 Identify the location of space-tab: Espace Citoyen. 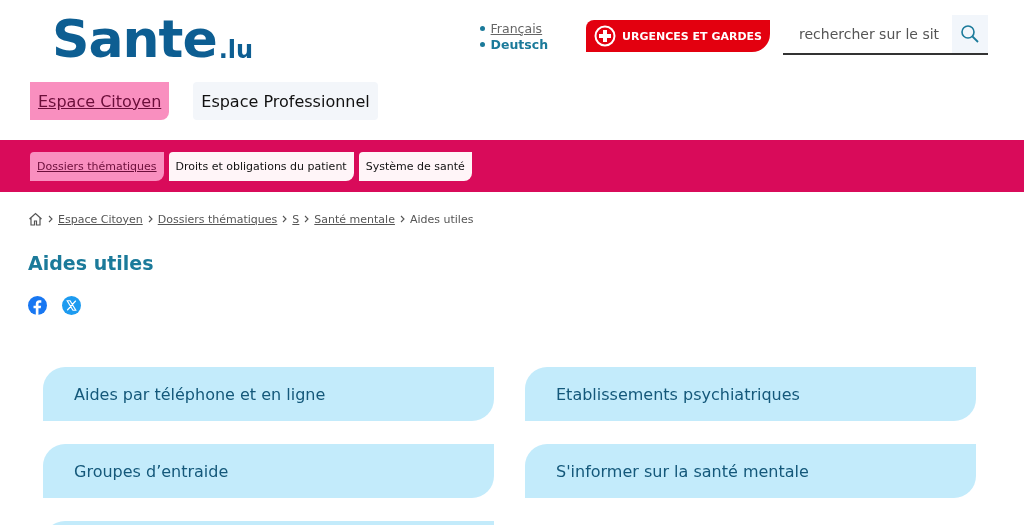
(100, 101).